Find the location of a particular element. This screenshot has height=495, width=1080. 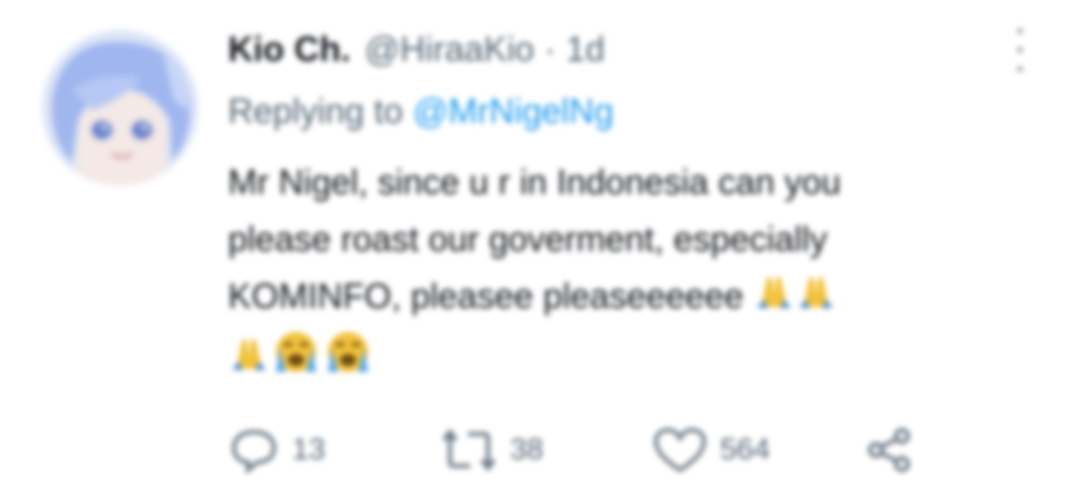

retweet-icon is located at coordinates (469, 450).